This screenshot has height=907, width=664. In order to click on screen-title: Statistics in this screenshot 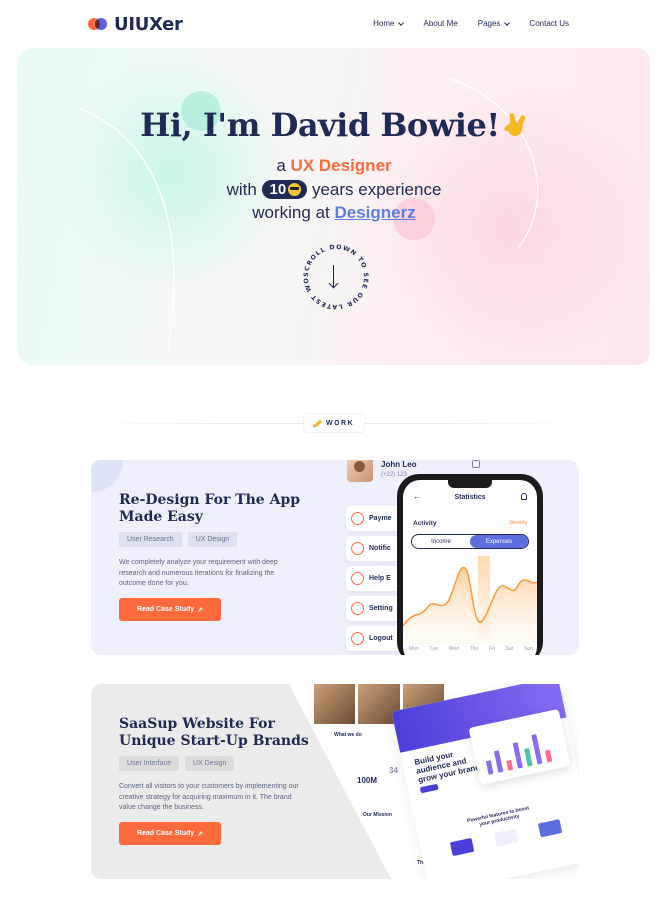, I will do `click(470, 497)`.